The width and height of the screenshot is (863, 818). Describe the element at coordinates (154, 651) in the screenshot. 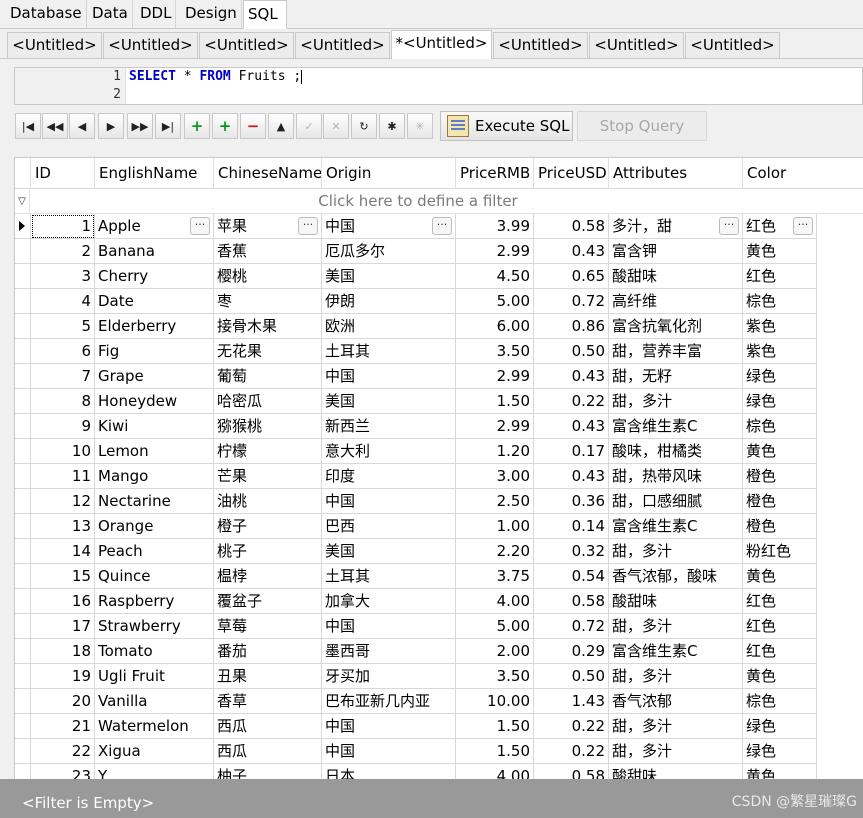

I see `cell-englishname: Tomato` at that location.